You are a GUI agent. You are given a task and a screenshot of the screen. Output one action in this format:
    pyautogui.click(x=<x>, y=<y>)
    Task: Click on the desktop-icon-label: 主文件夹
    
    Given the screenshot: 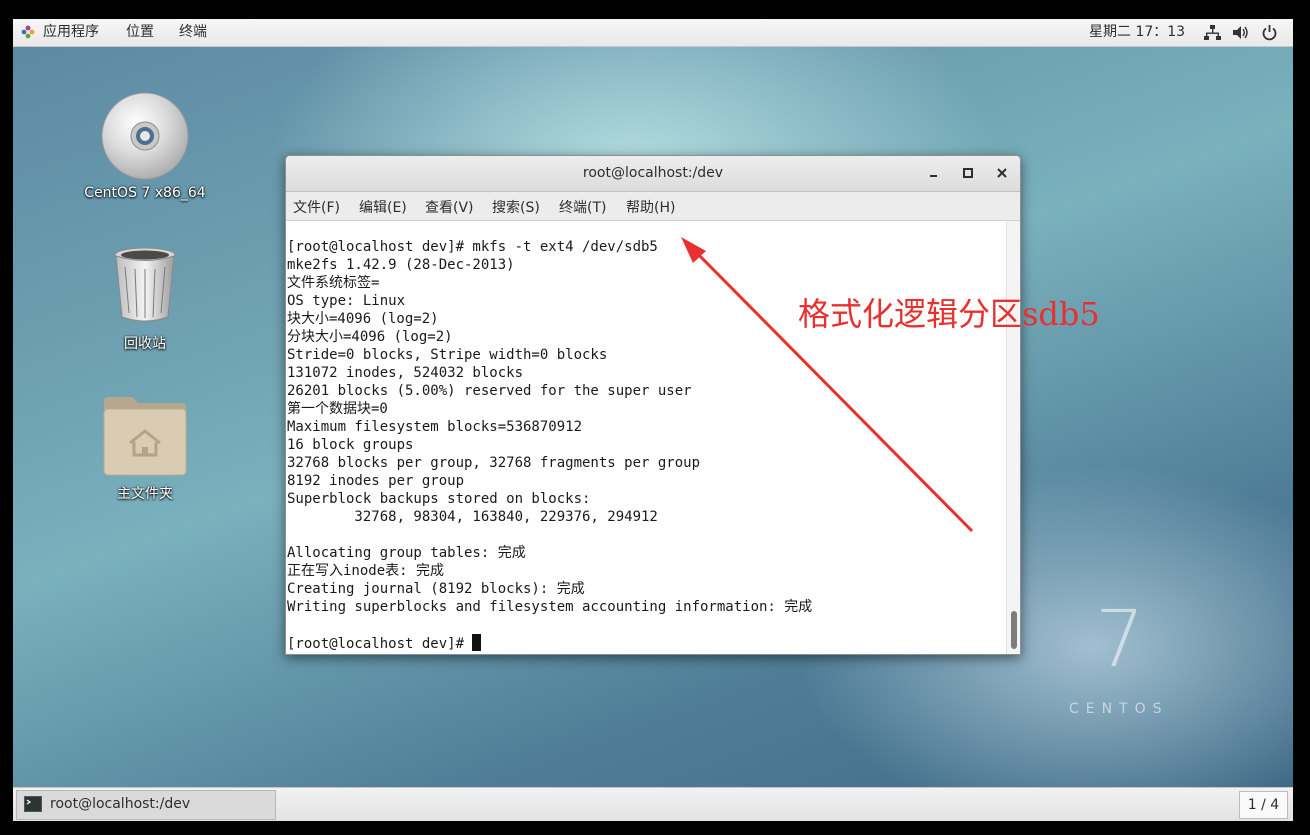 What is the action you would take?
    pyautogui.click(x=145, y=494)
    